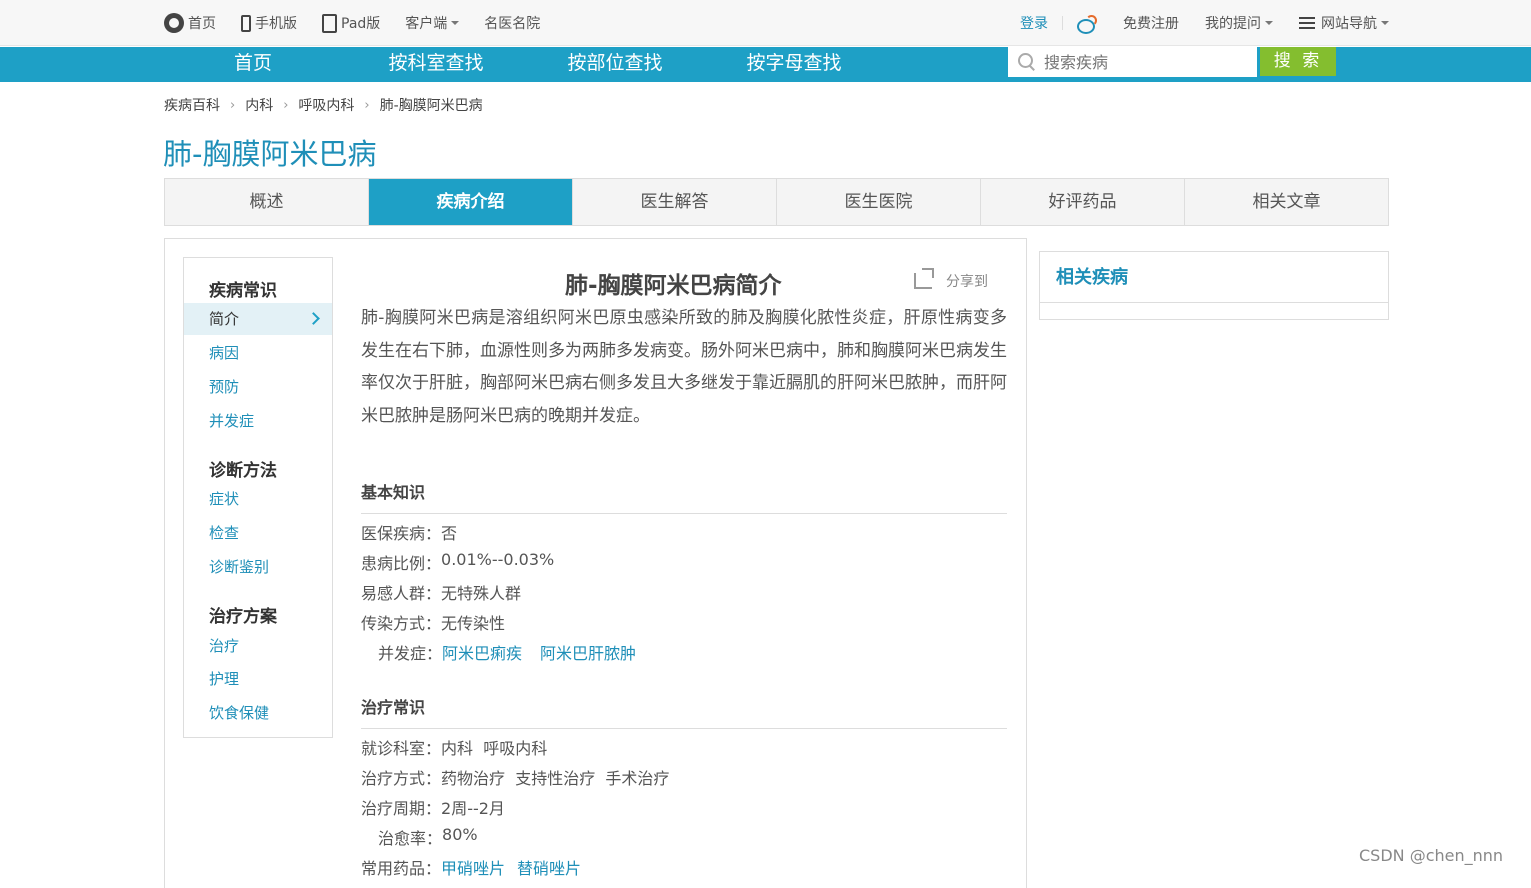 This screenshot has height=888, width=1531. What do you see at coordinates (1214, 285) in the screenshot?
I see `related-diseases-panel: 相关疾病` at bounding box center [1214, 285].